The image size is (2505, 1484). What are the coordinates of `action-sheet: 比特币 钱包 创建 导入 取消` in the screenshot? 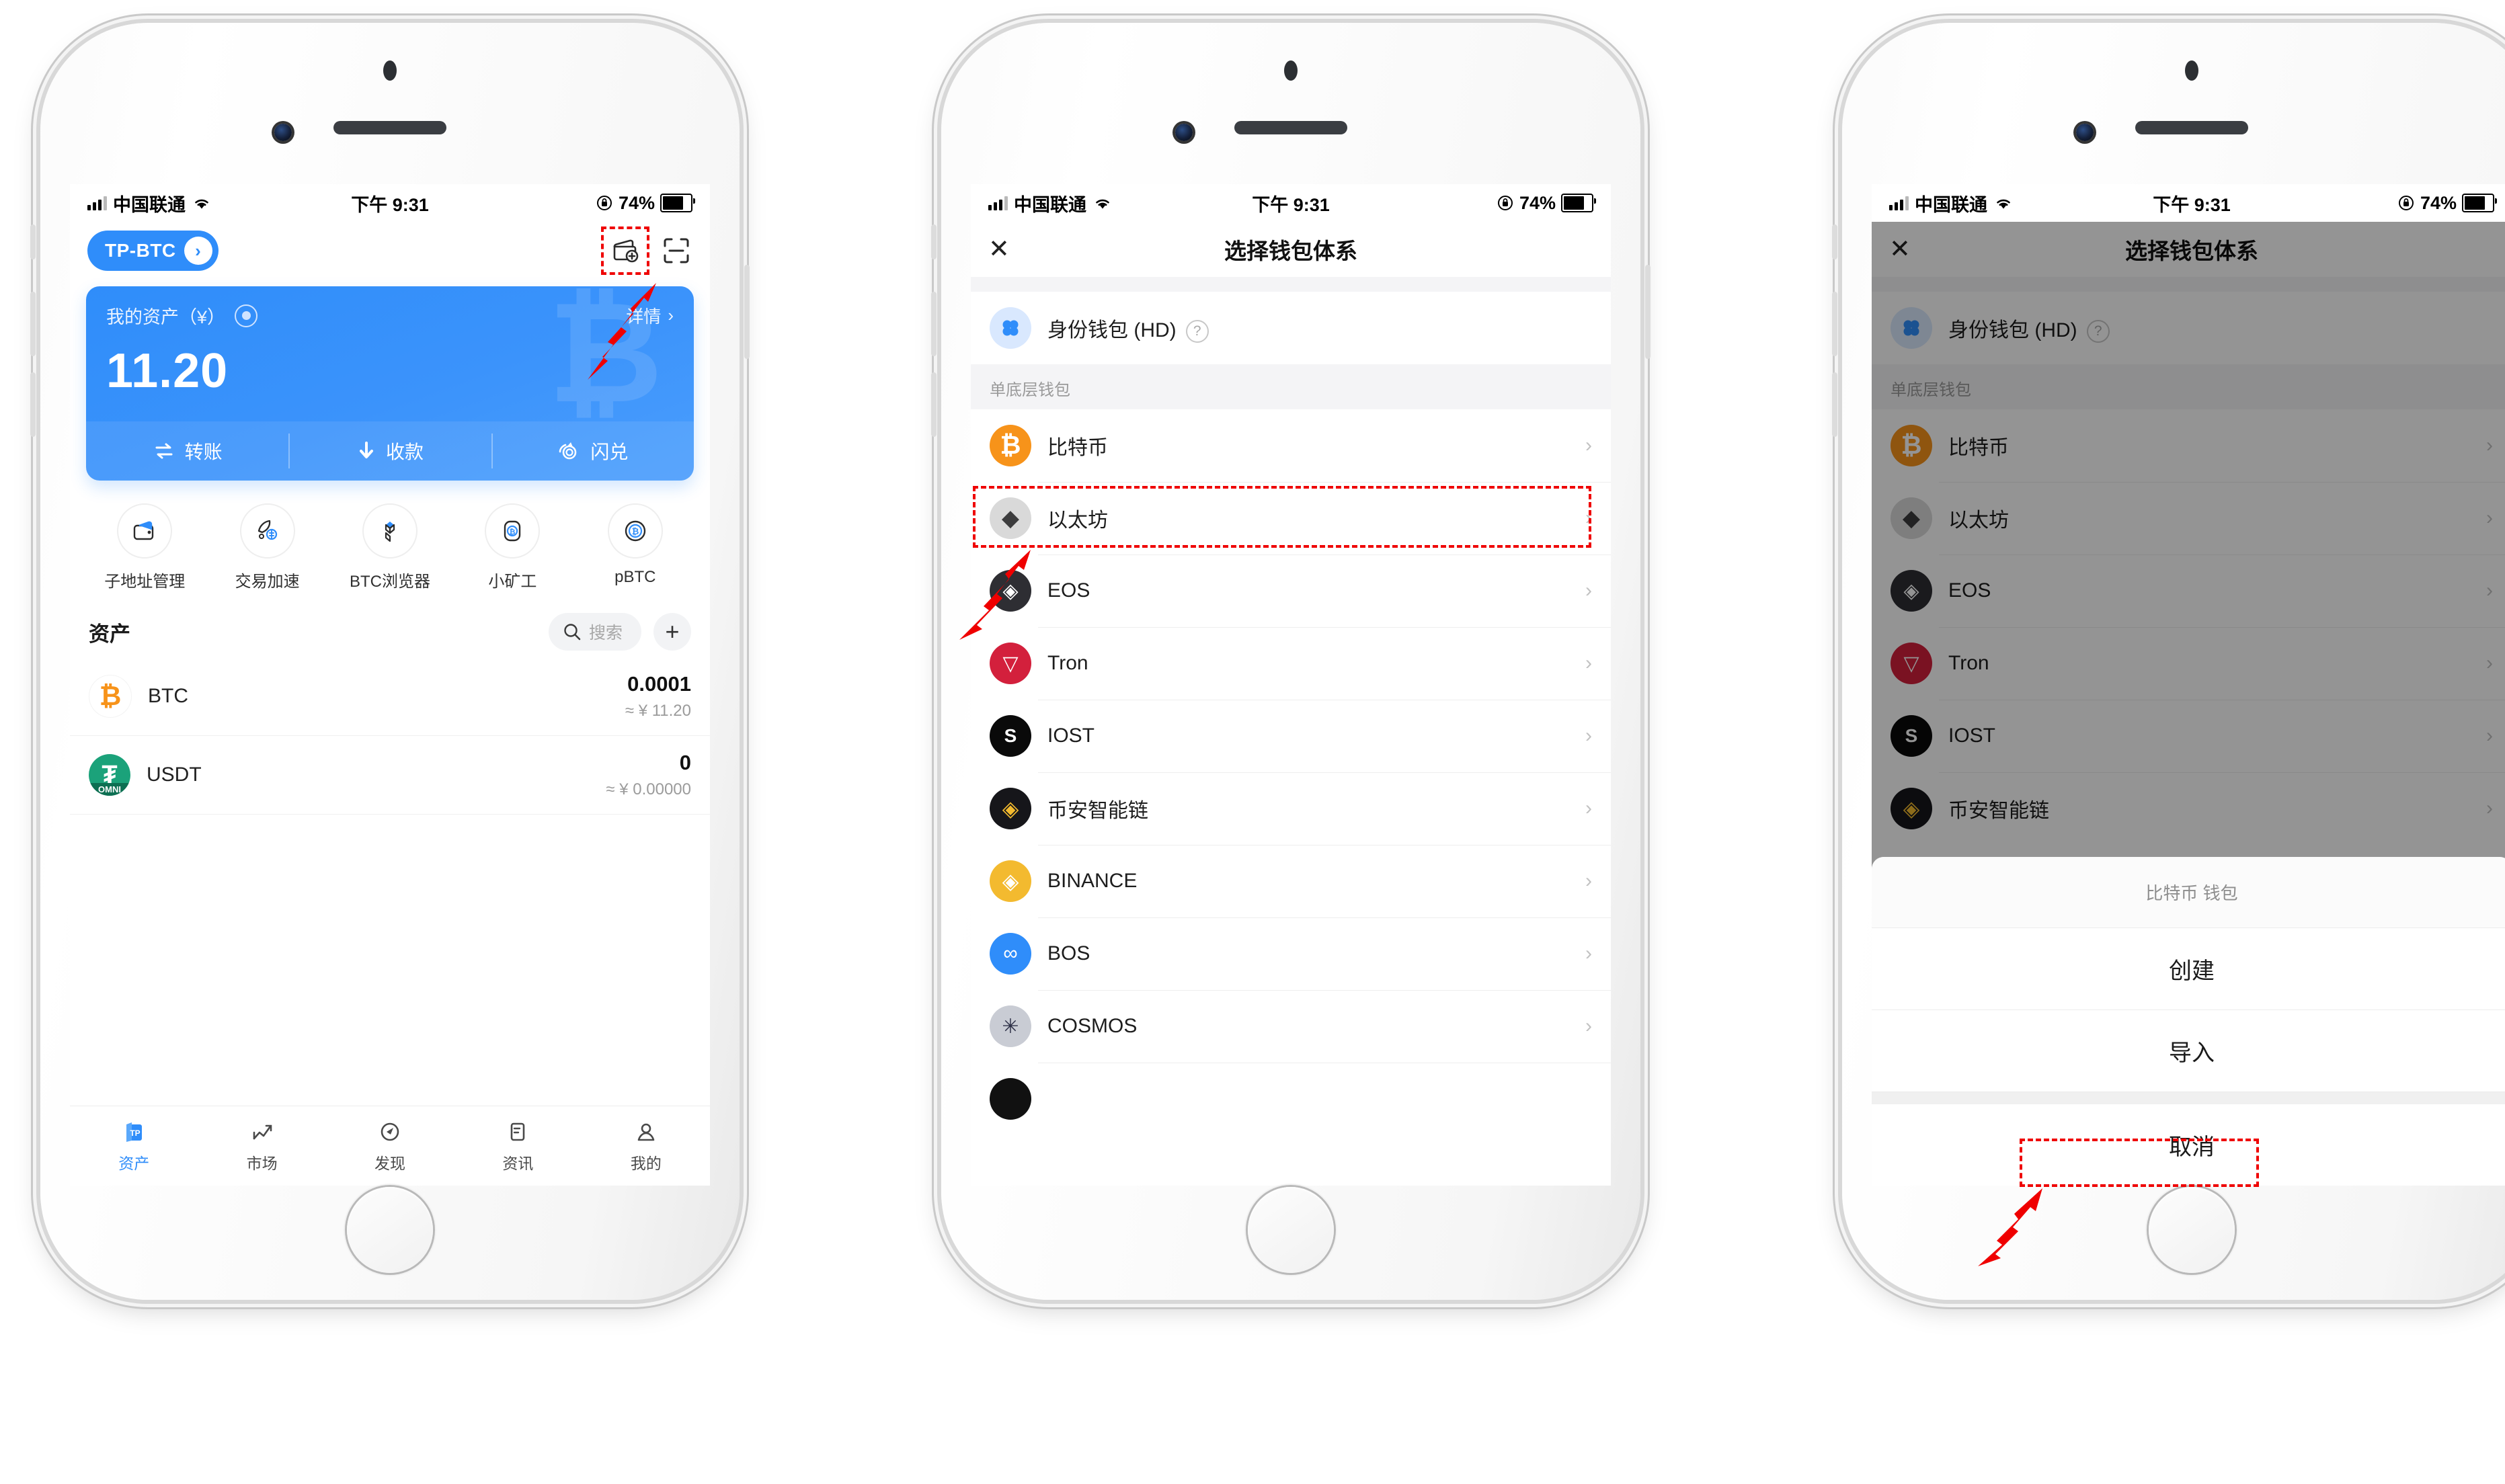 It's located at (2188, 1021).